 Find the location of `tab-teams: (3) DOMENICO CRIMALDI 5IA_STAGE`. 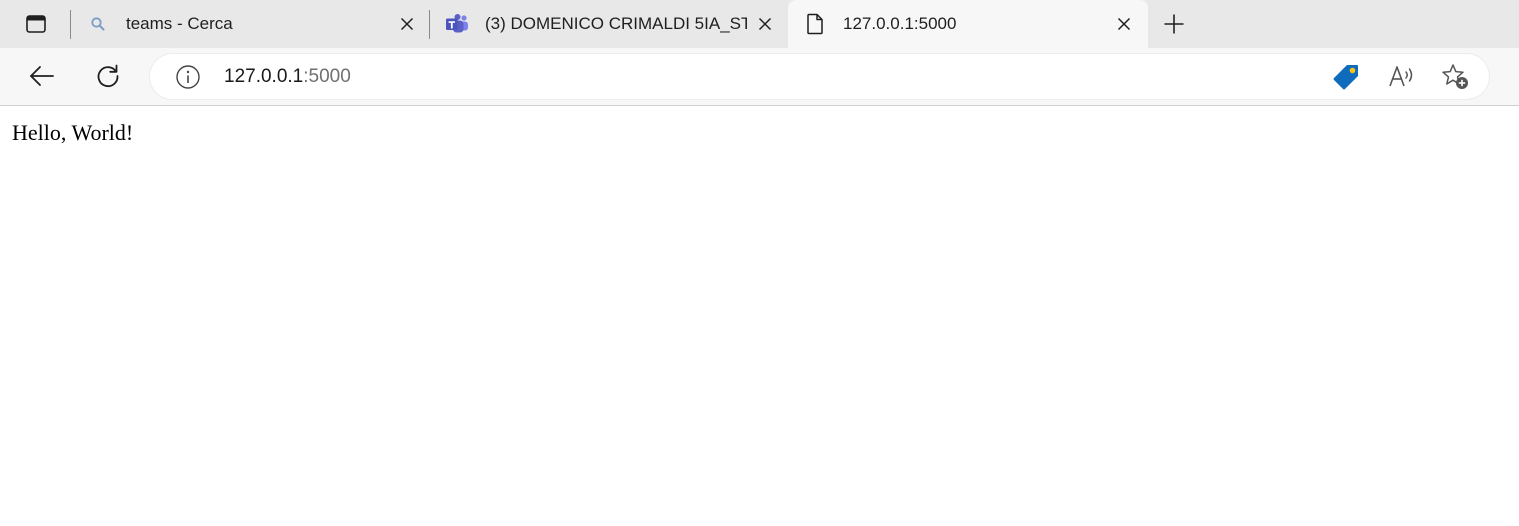

tab-teams: (3) DOMENICO CRIMALDI 5IA_STAGE is located at coordinates (608, 23).